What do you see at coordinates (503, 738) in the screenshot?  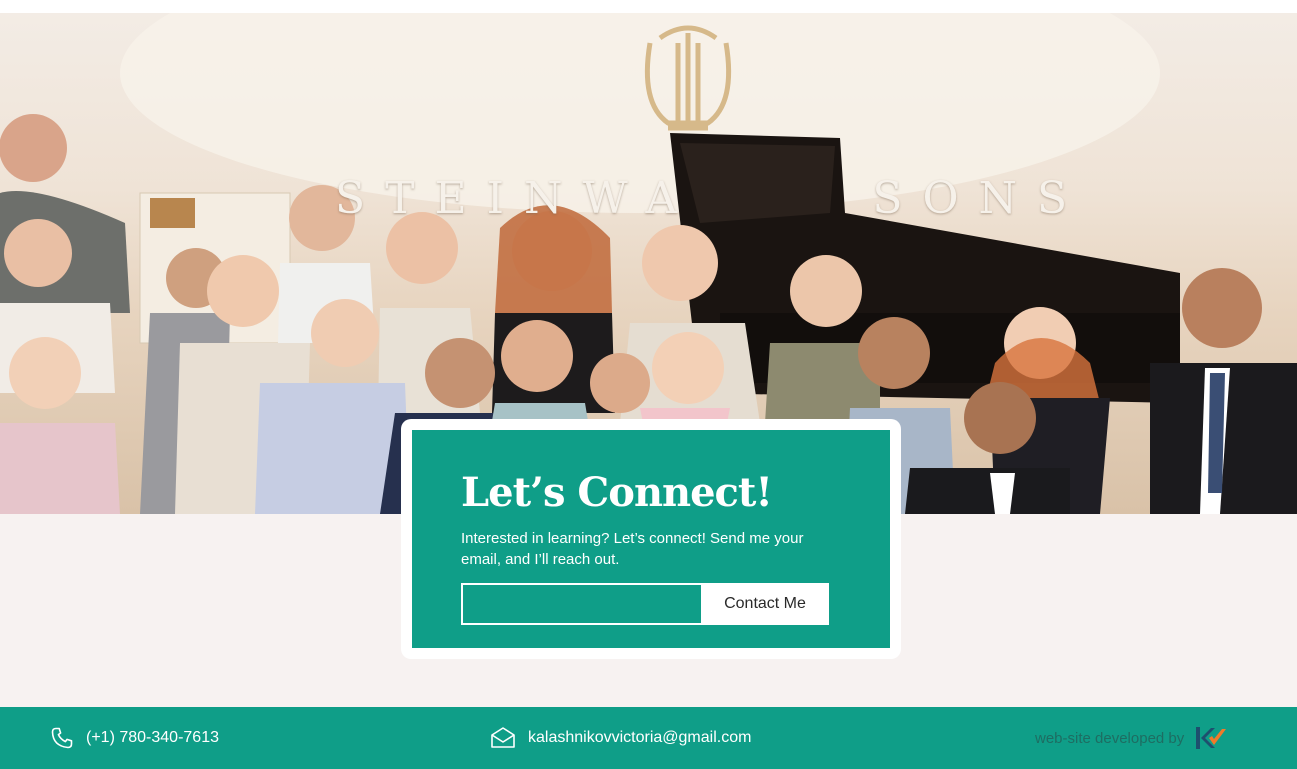 I see `envelope-icon` at bounding box center [503, 738].